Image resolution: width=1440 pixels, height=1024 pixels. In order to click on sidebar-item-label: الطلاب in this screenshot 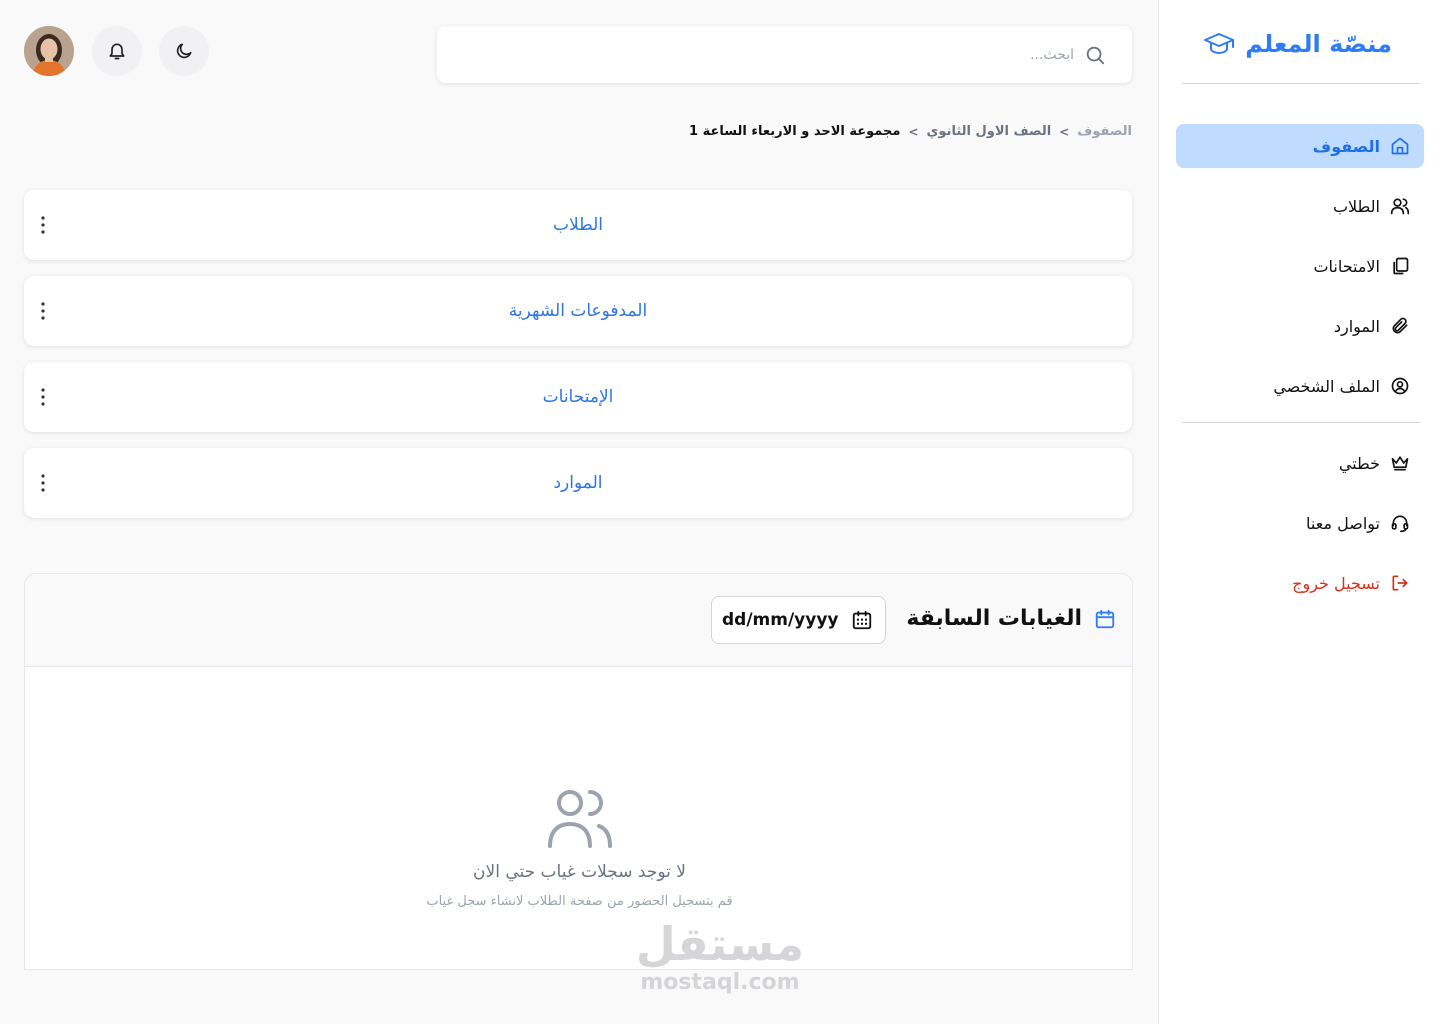, I will do `click(1356, 206)`.